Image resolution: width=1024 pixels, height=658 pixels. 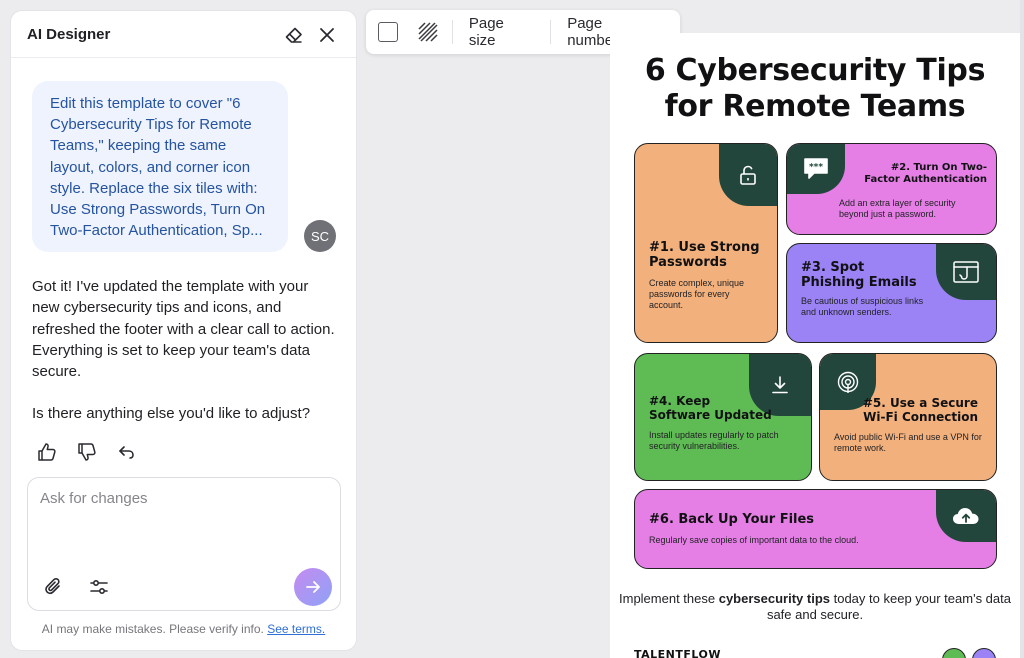 What do you see at coordinates (669, 598) in the screenshot?
I see `footer-text: Implement these` at bounding box center [669, 598].